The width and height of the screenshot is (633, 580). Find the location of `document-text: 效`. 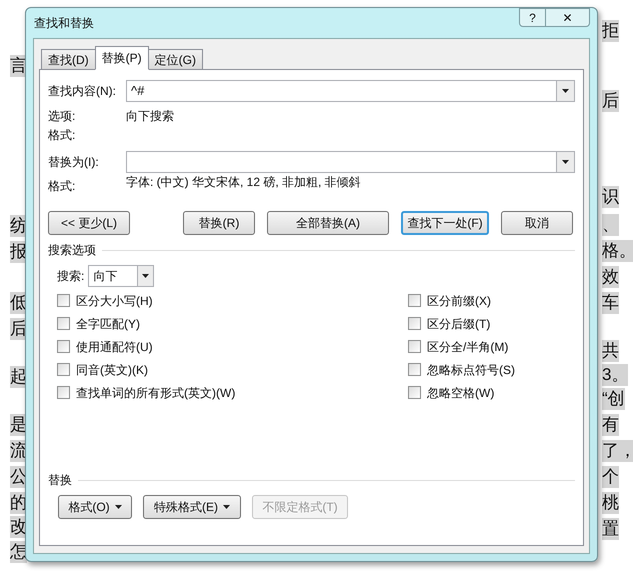

document-text: 效 is located at coordinates (610, 277).